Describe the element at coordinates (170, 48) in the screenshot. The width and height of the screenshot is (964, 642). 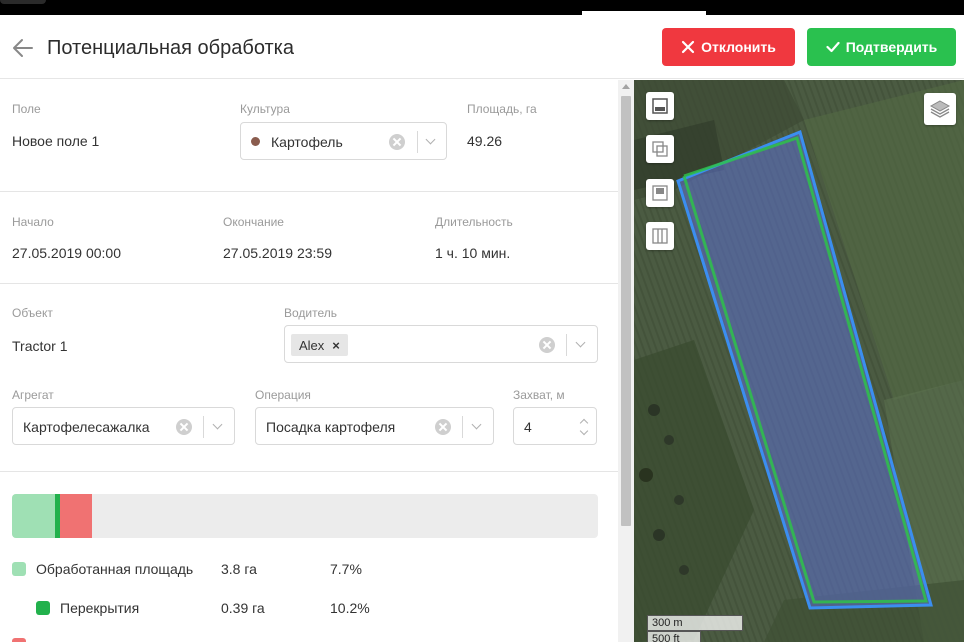
I see `page-title: Потенциальная обработка` at that location.